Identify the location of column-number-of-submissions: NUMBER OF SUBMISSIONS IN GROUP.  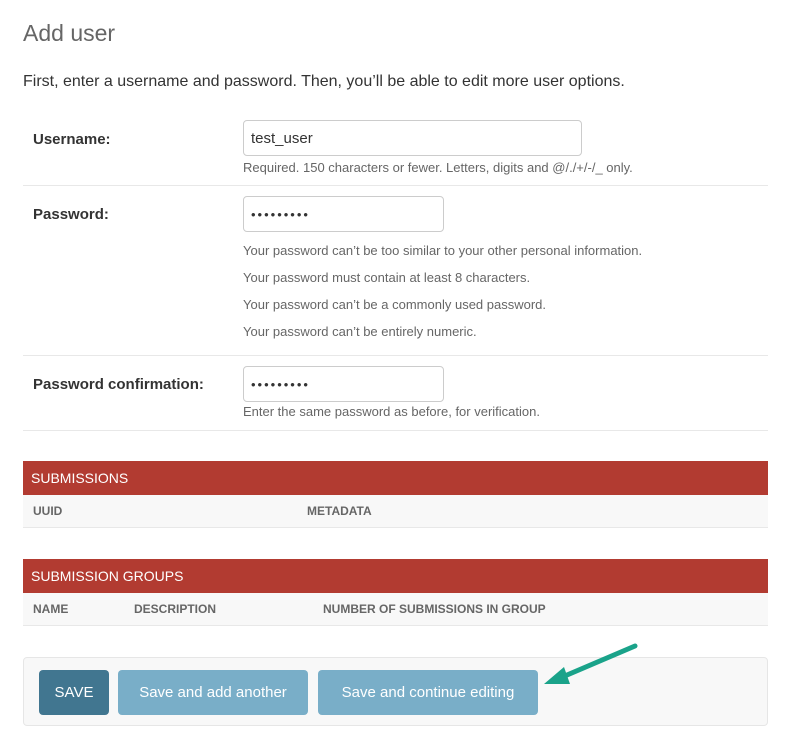
(434, 609).